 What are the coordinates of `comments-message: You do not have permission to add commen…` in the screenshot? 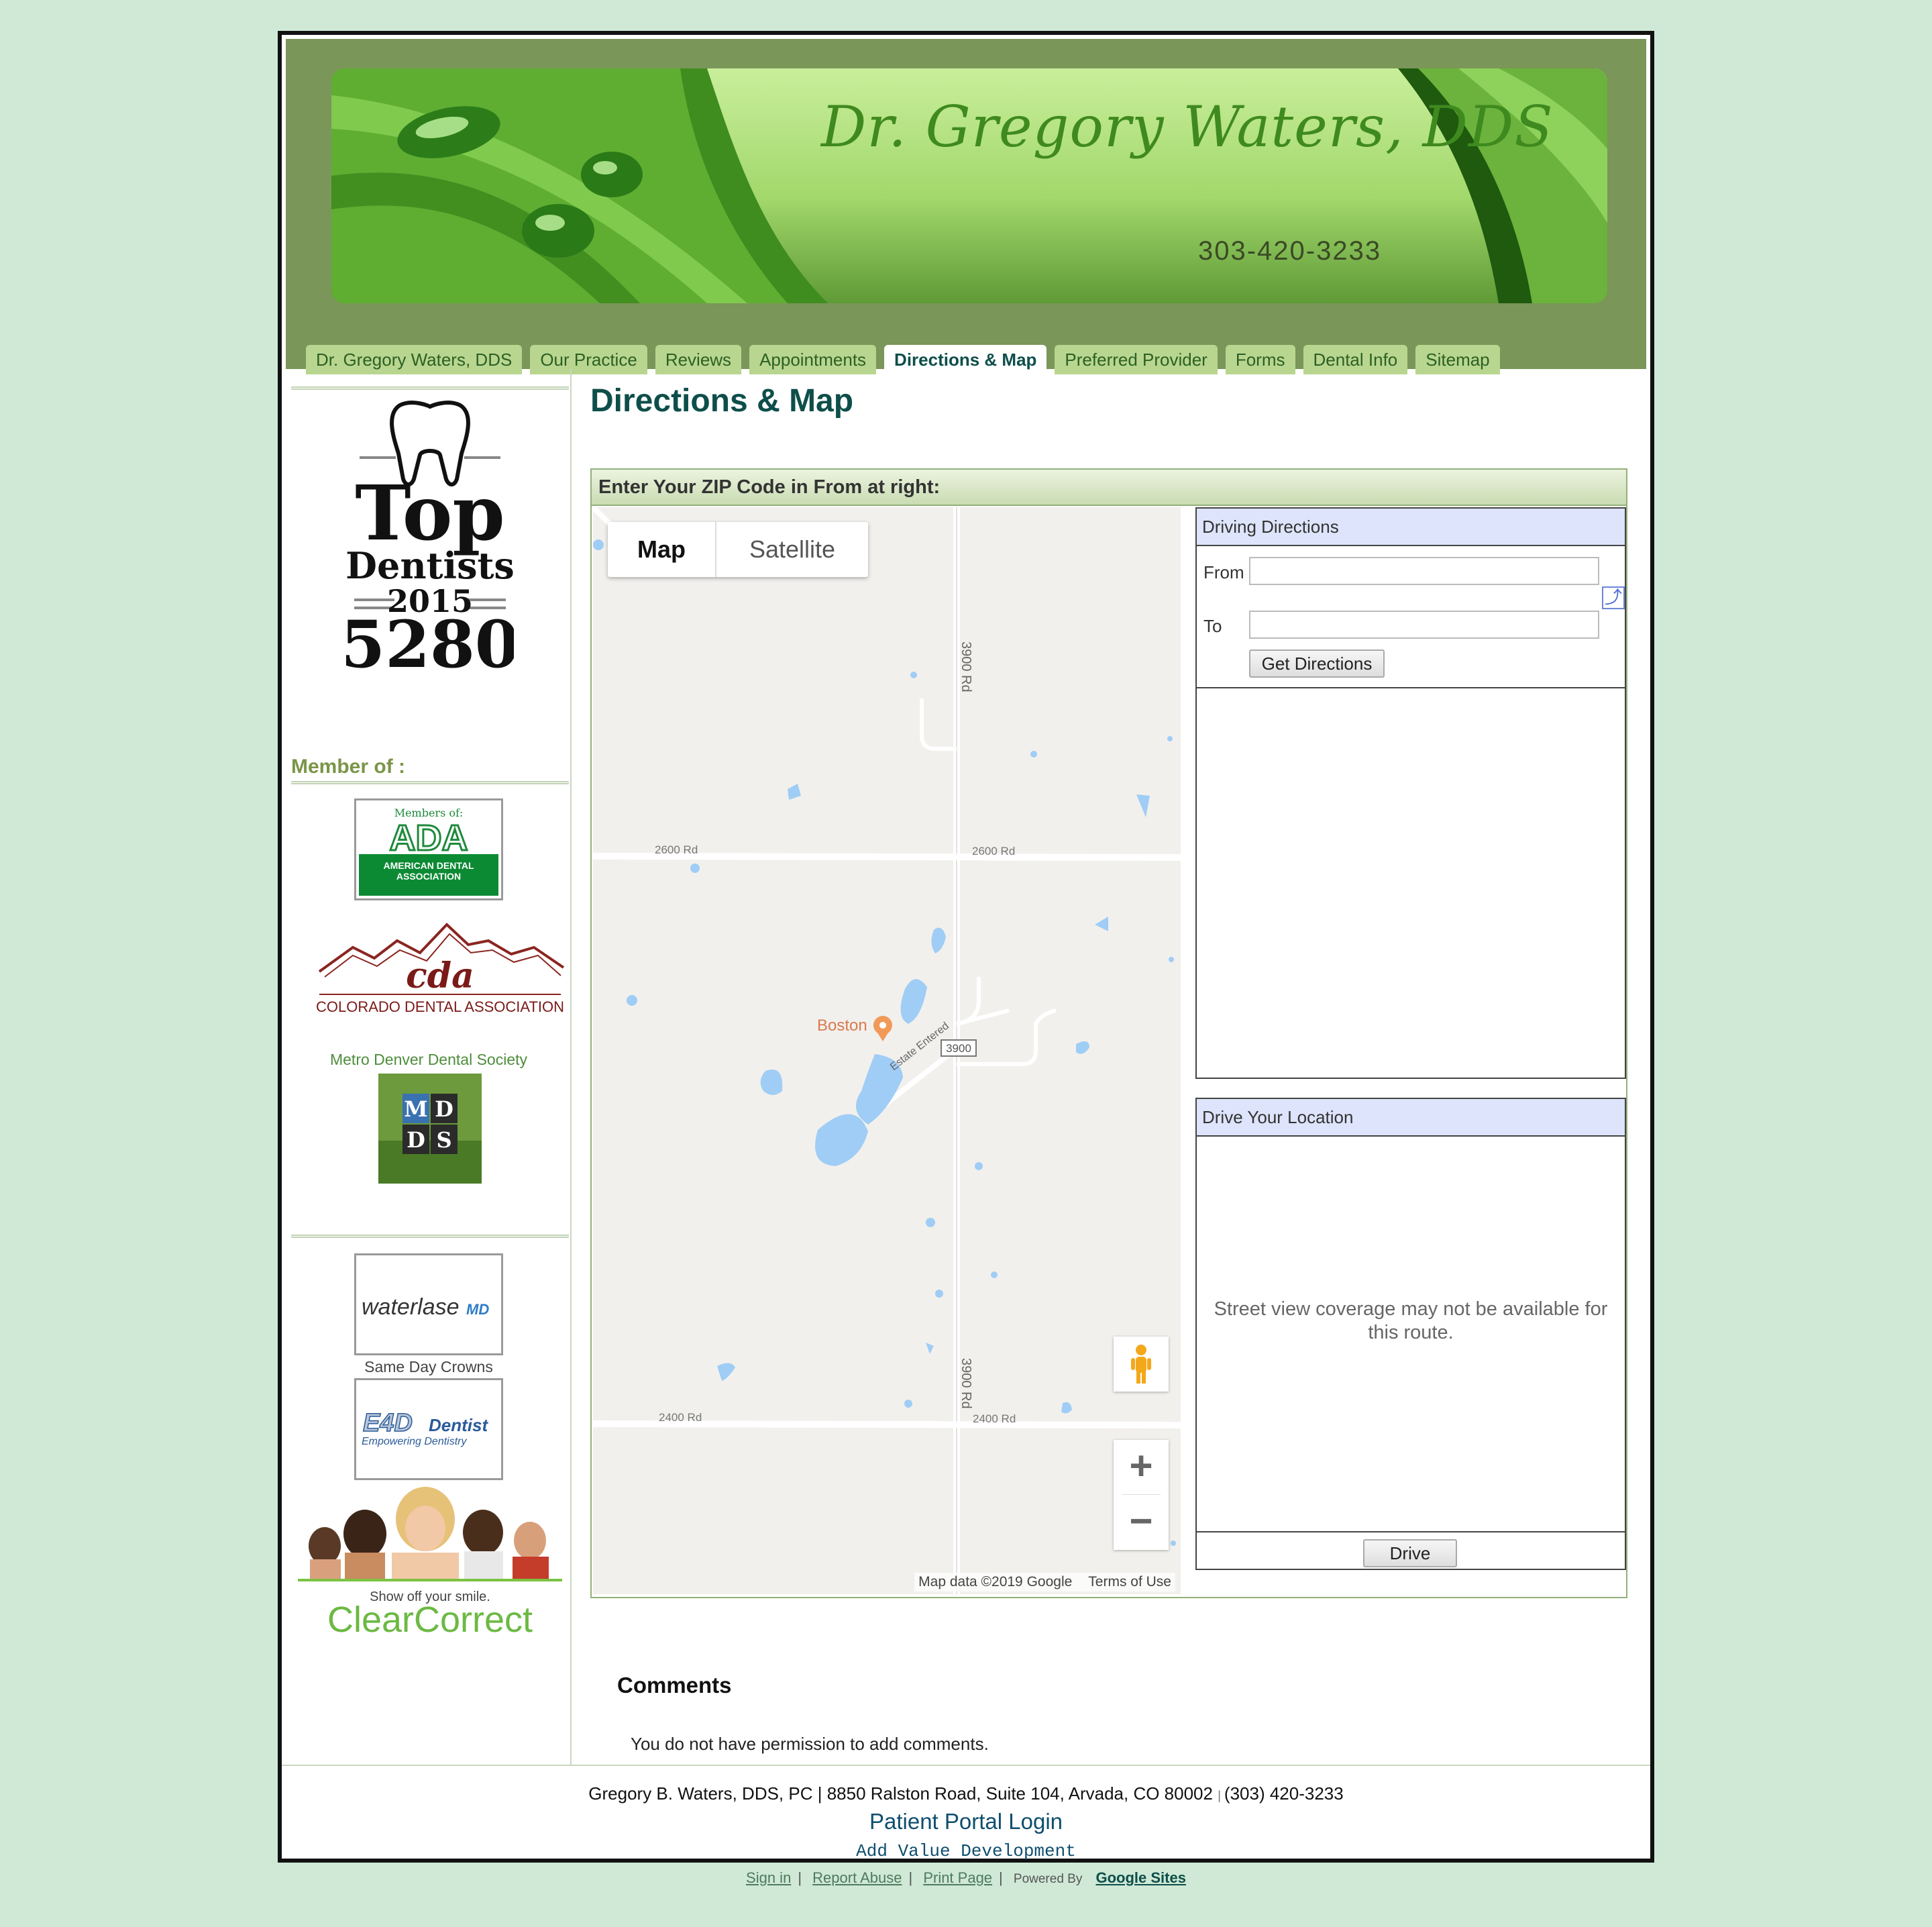 It's located at (810, 1744).